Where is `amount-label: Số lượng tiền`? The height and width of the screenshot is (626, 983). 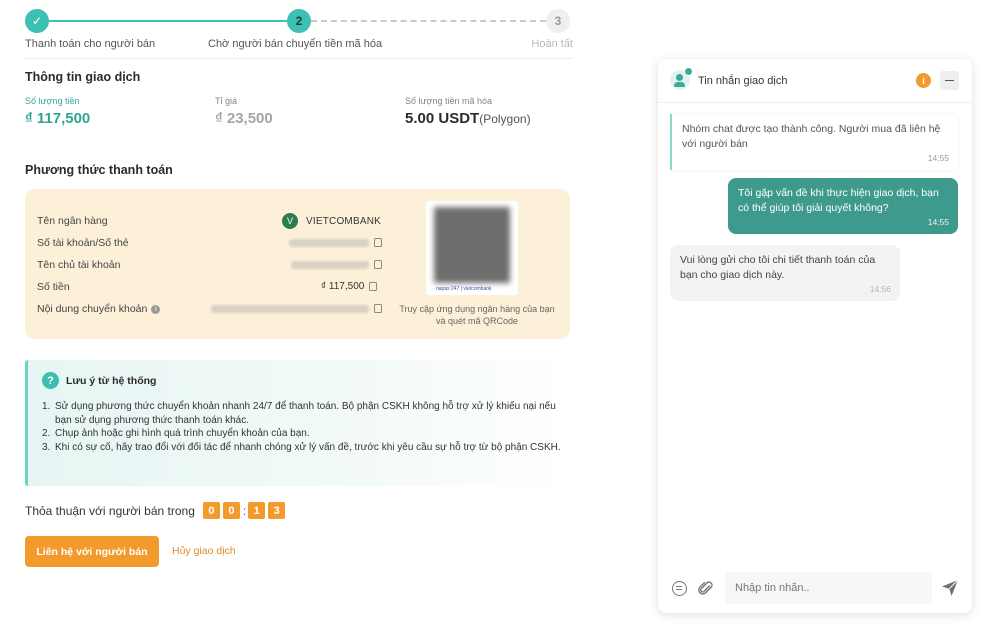 amount-label: Số lượng tiền is located at coordinates (52, 101).